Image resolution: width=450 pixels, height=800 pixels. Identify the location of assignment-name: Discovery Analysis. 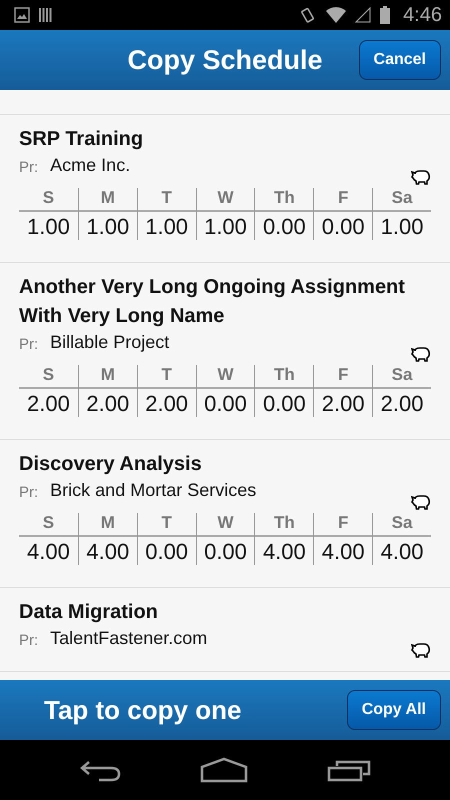
(111, 464).